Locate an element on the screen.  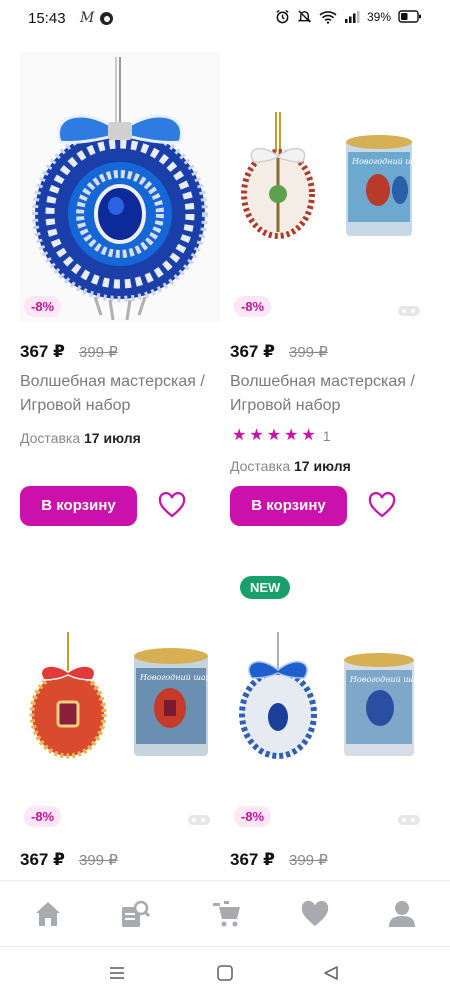
status-time: 15:43 is located at coordinates (47, 18).